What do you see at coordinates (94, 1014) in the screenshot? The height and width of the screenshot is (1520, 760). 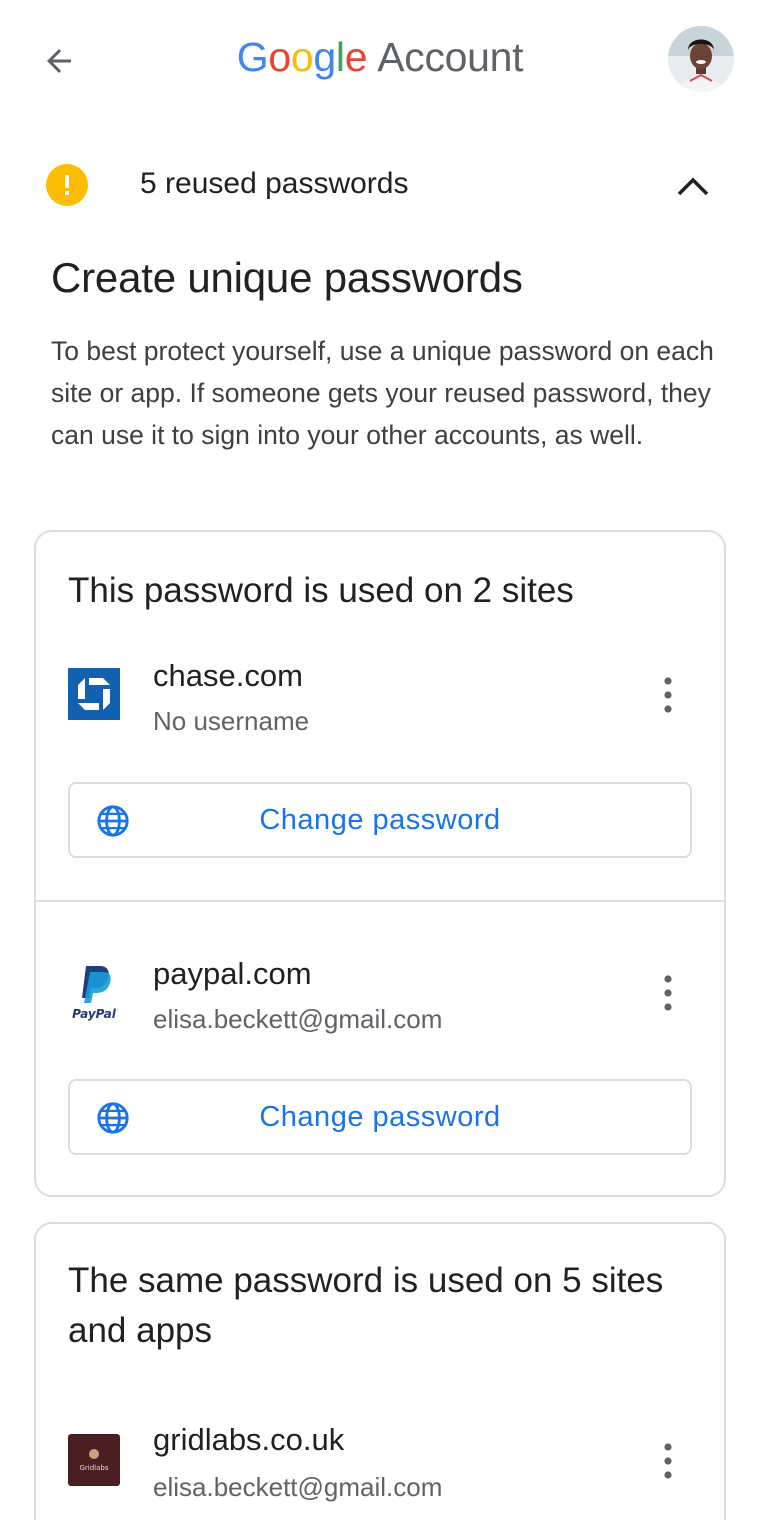 I see `svg-text: PayPal` at bounding box center [94, 1014].